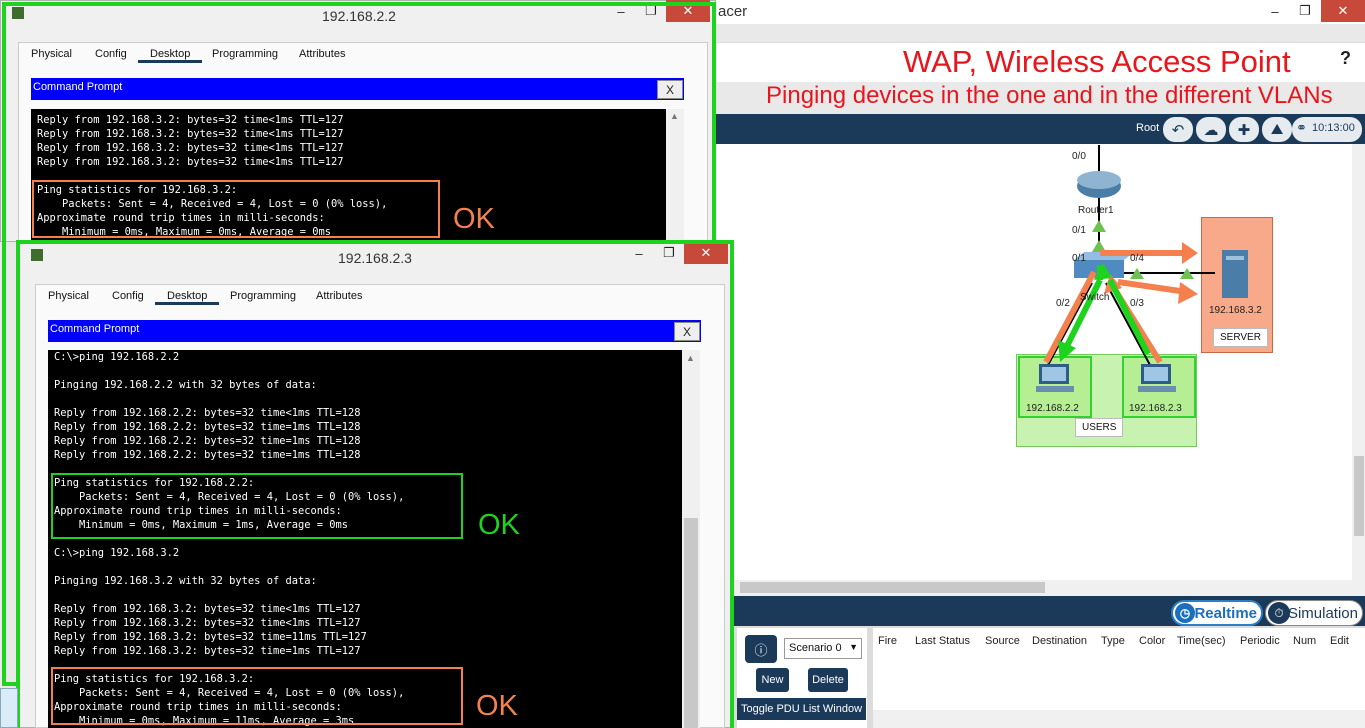 This screenshot has width=1365, height=728. Describe the element at coordinates (1119, 719) in the screenshot. I see `pdu-horizontal-scrollbar` at that location.